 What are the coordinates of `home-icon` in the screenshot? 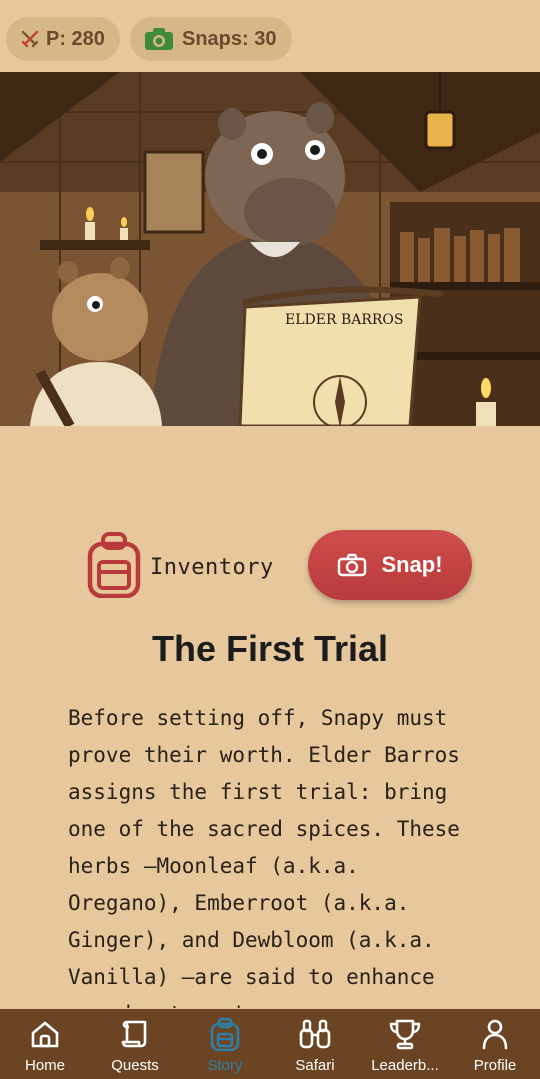 It's located at (45, 1034).